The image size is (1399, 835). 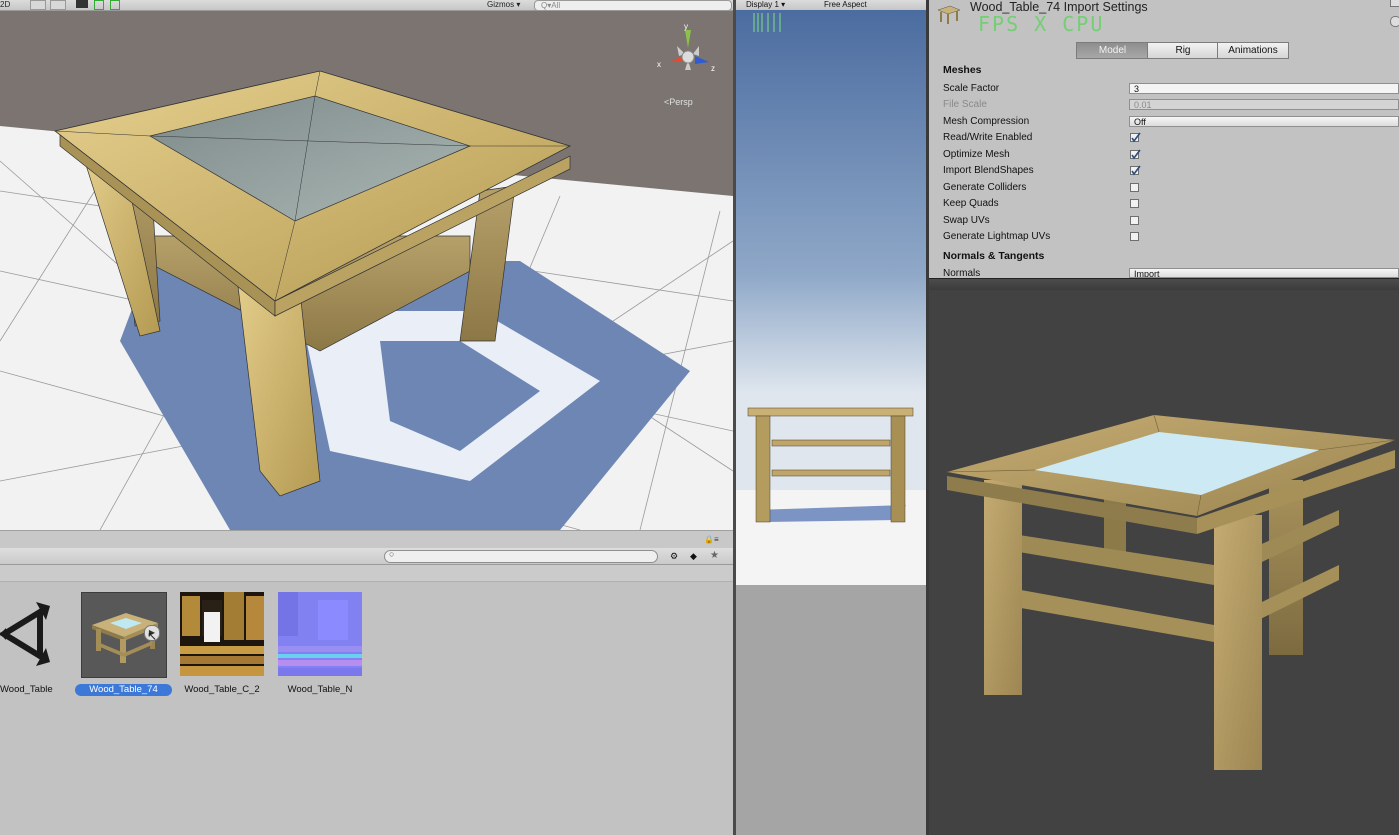 I want to click on optimize-mesh-checkbox, so click(x=1135, y=154).